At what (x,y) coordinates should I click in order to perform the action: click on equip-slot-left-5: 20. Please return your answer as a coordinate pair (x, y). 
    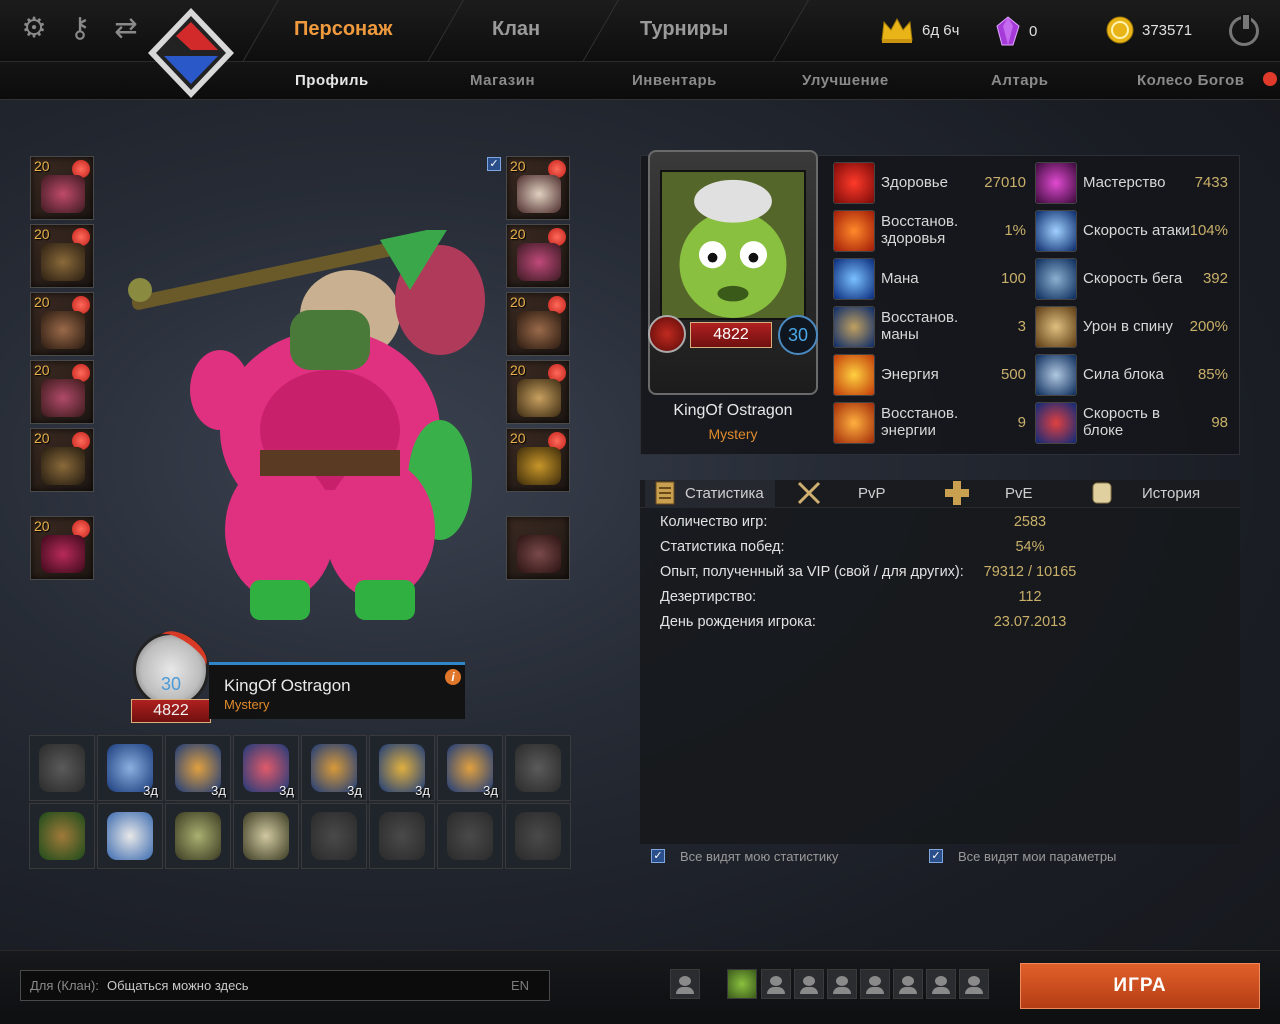
    Looking at the image, I should click on (62, 460).